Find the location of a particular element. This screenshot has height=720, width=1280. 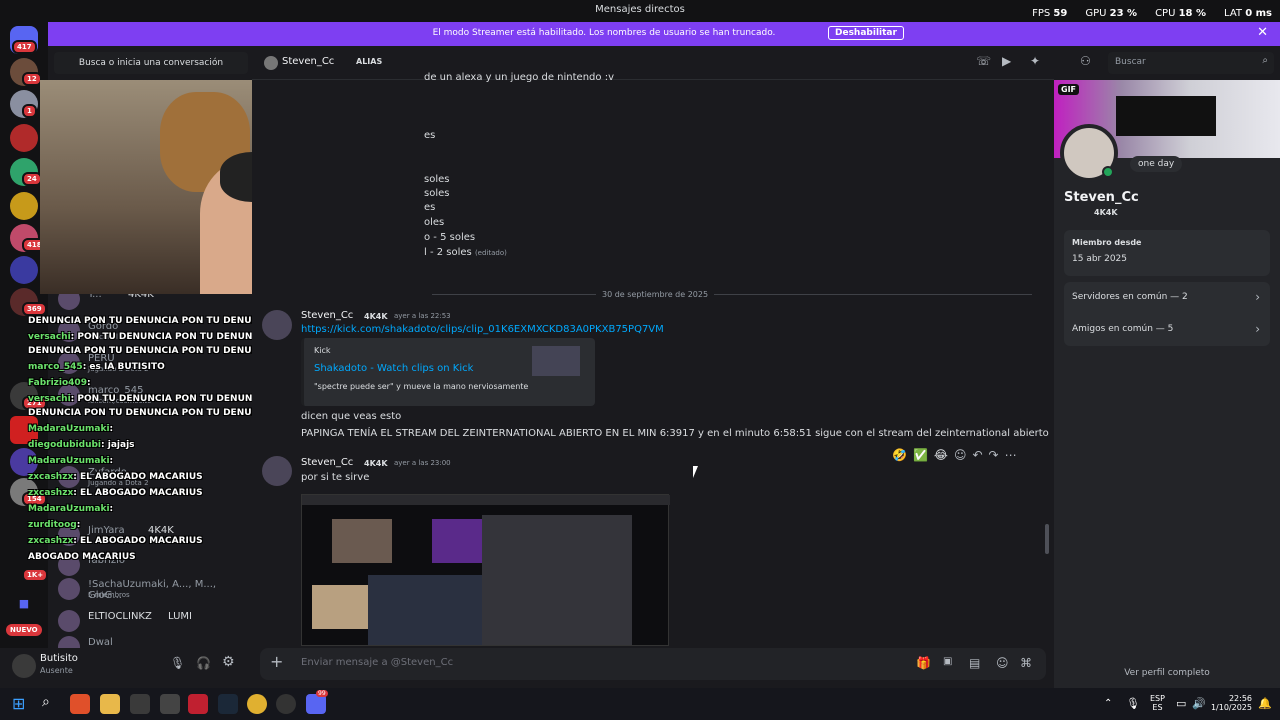

language-indicator: ESP ES is located at coordinates (1157, 703).